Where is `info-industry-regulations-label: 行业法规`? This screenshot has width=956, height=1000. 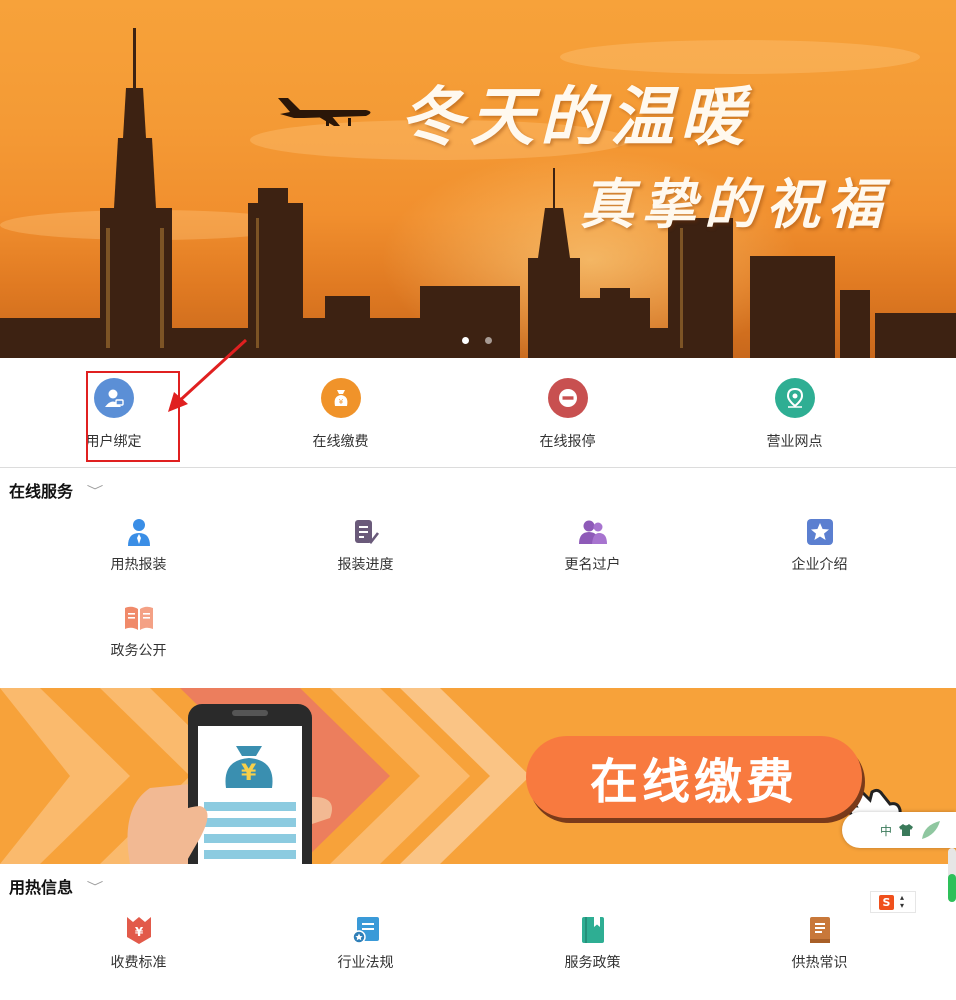 info-industry-regulations-label: 行业法规 is located at coordinates (365, 963).